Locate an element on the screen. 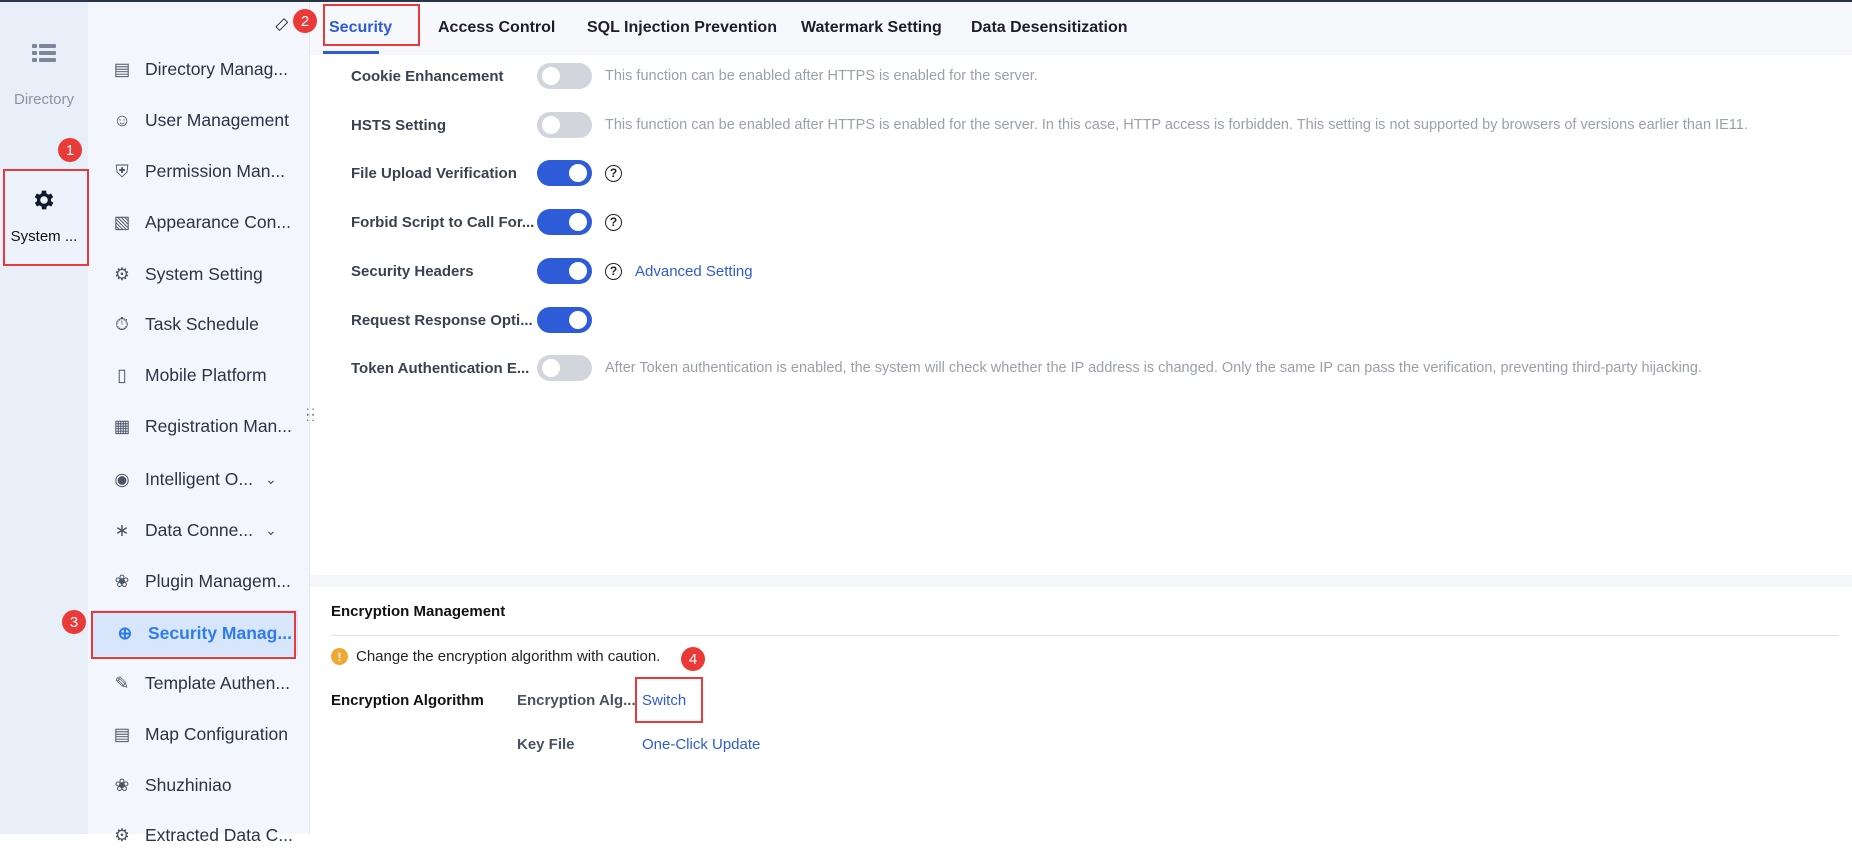  registration-icon: ▦ is located at coordinates (122, 425).